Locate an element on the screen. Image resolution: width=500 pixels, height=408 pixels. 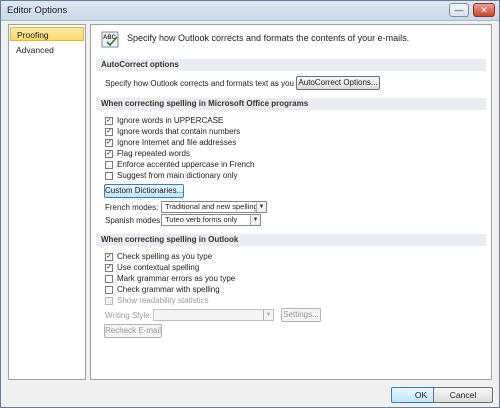
outlook-spelling-section-heading: When correcting spelling in Outlook is located at coordinates (291, 240).